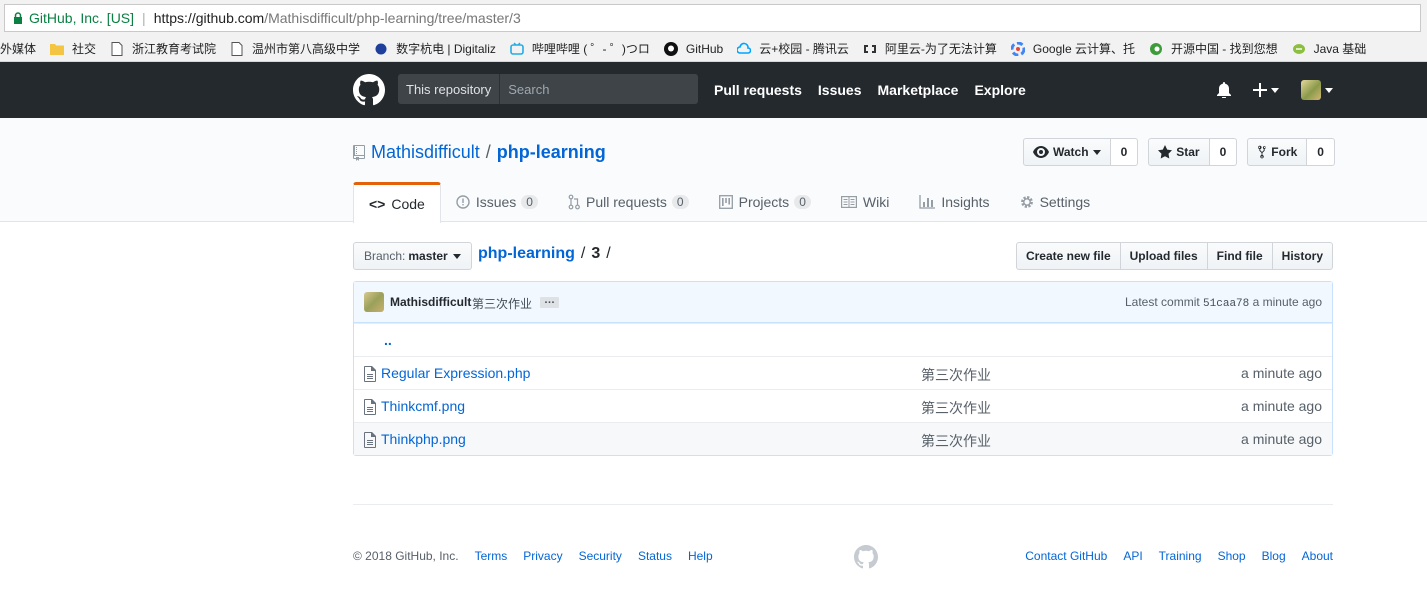 The width and height of the screenshot is (1427, 596). Describe the element at coordinates (73, 48) in the screenshot. I see `bookmark-item: 社交` at that location.